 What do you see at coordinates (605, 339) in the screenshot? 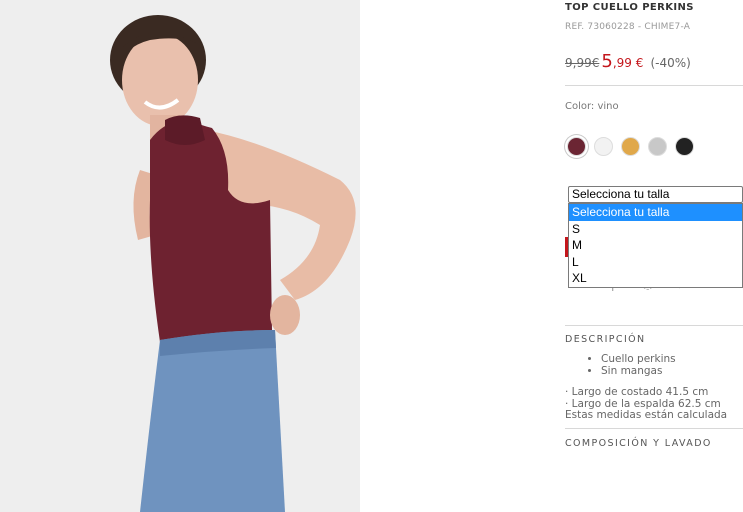
I see `description-heading: DESCRIPCIÓN` at bounding box center [605, 339].